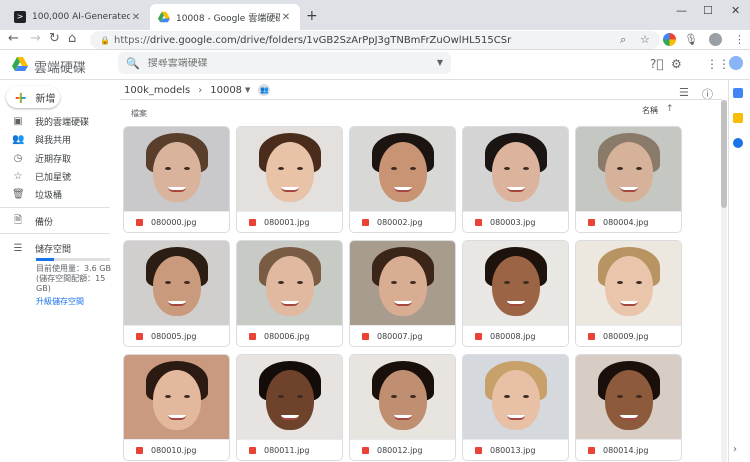  Describe the element at coordinates (645, 39) in the screenshot. I see `bookmark-star-icon: ☆` at that location.